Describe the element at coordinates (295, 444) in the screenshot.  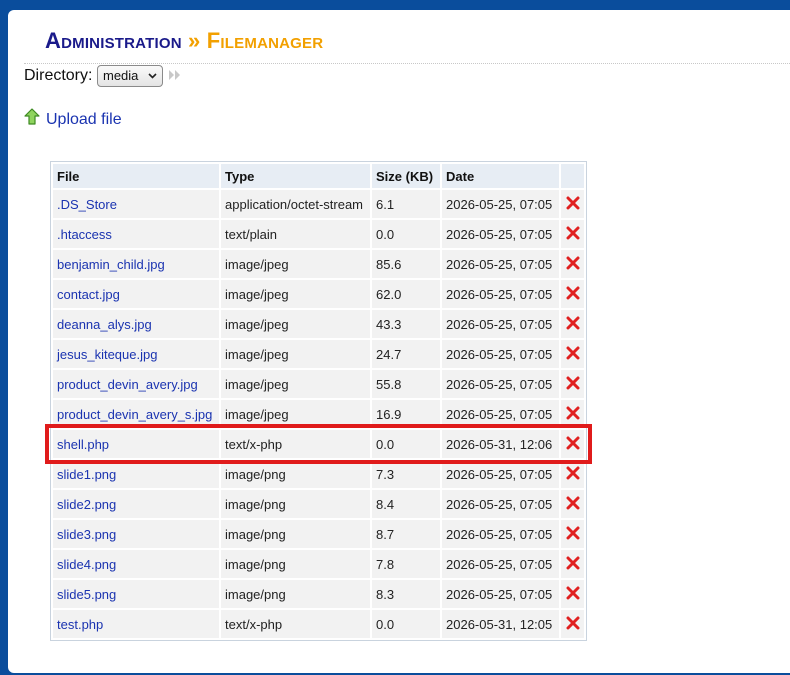
I see `file-type-cell: text/x-php` at that location.